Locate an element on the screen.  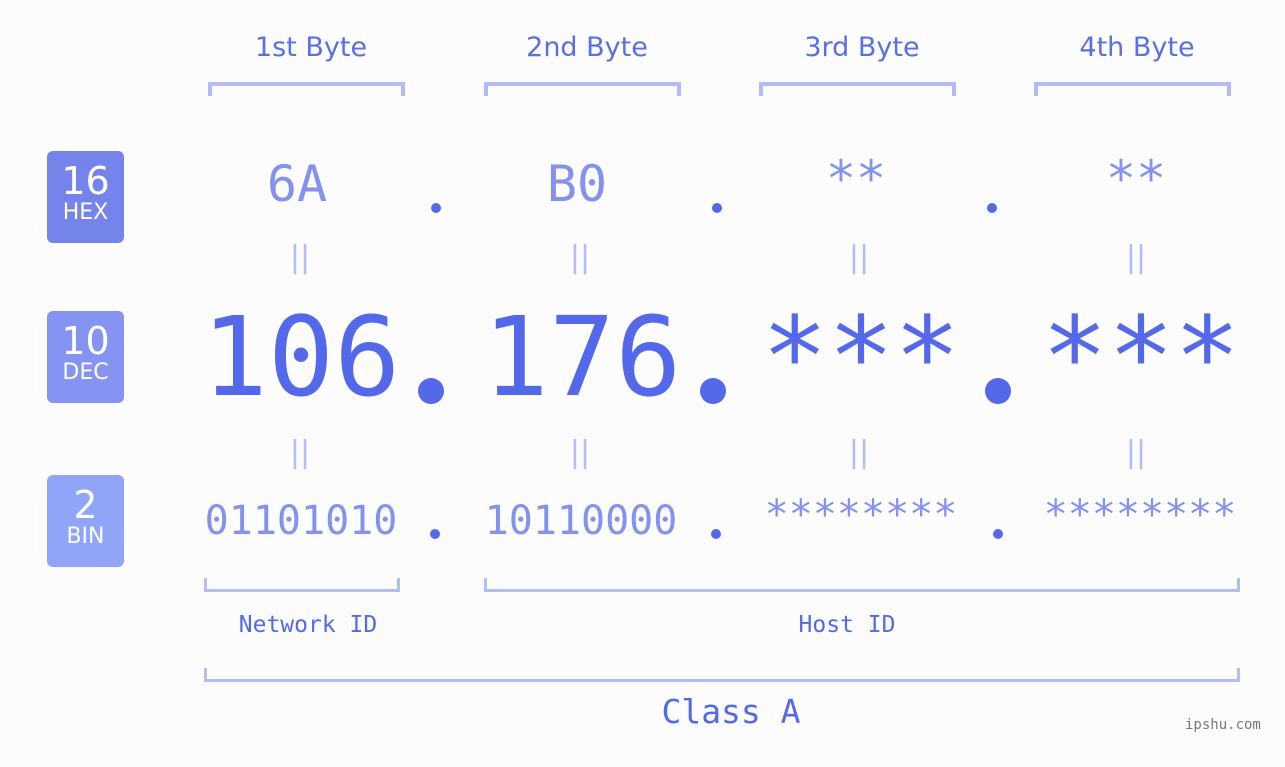
byte-header-4: 4th Byte is located at coordinates (1137, 47).